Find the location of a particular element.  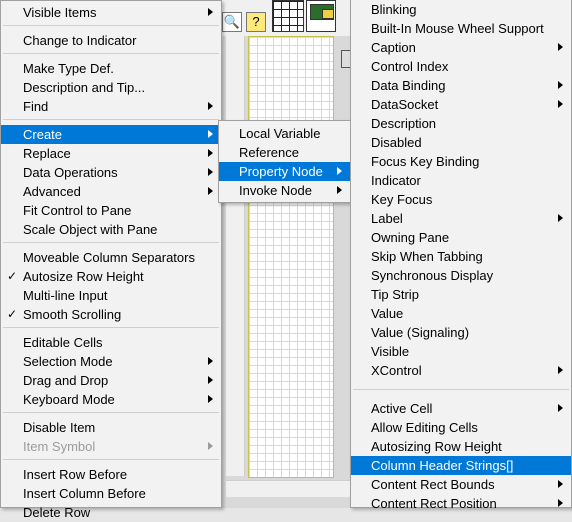

menu-item-built-in-mouse-wheel-support: Built-In Mouse Wheel Support is located at coordinates (461, 28).